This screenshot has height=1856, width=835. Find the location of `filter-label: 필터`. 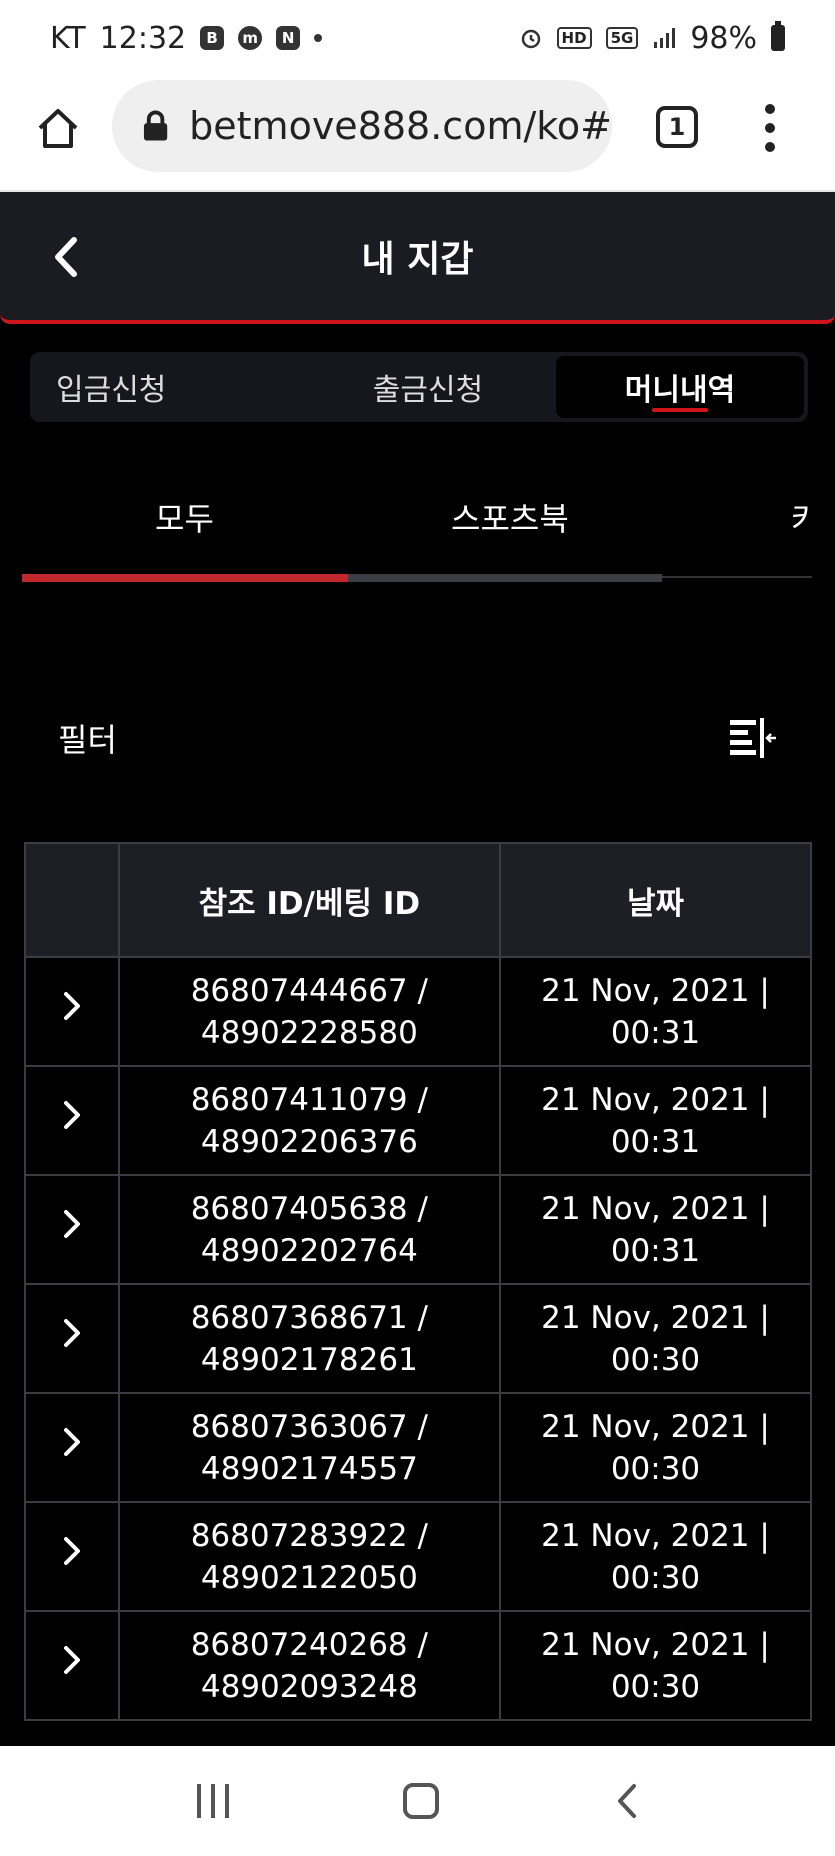

filter-label: 필터 is located at coordinates (87, 738).